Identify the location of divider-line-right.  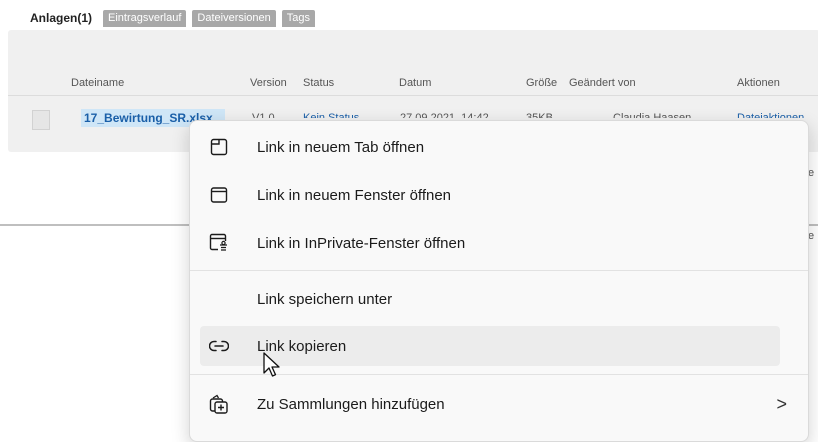
(813, 225).